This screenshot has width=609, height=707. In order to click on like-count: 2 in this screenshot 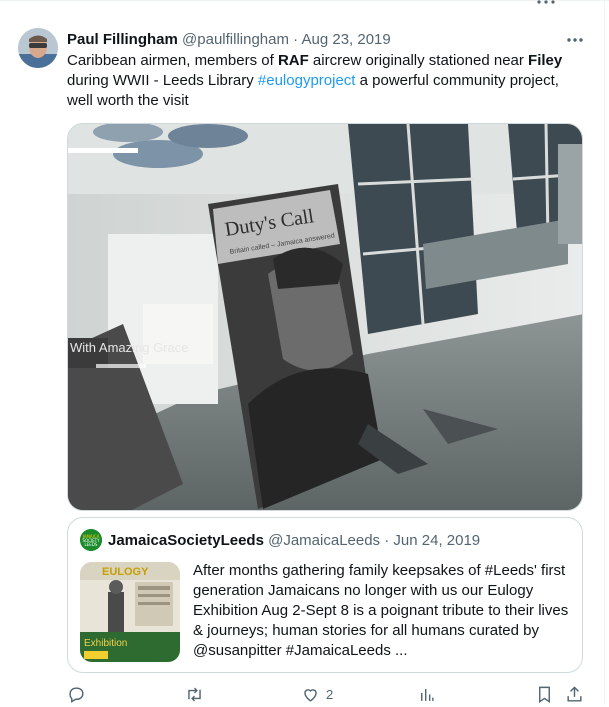, I will do `click(330, 694)`.